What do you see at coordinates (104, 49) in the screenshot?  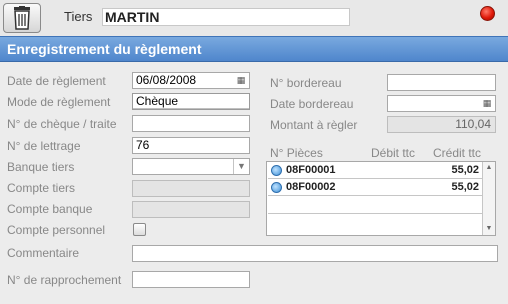 I see `page-title: Enregistrement du règlement` at bounding box center [104, 49].